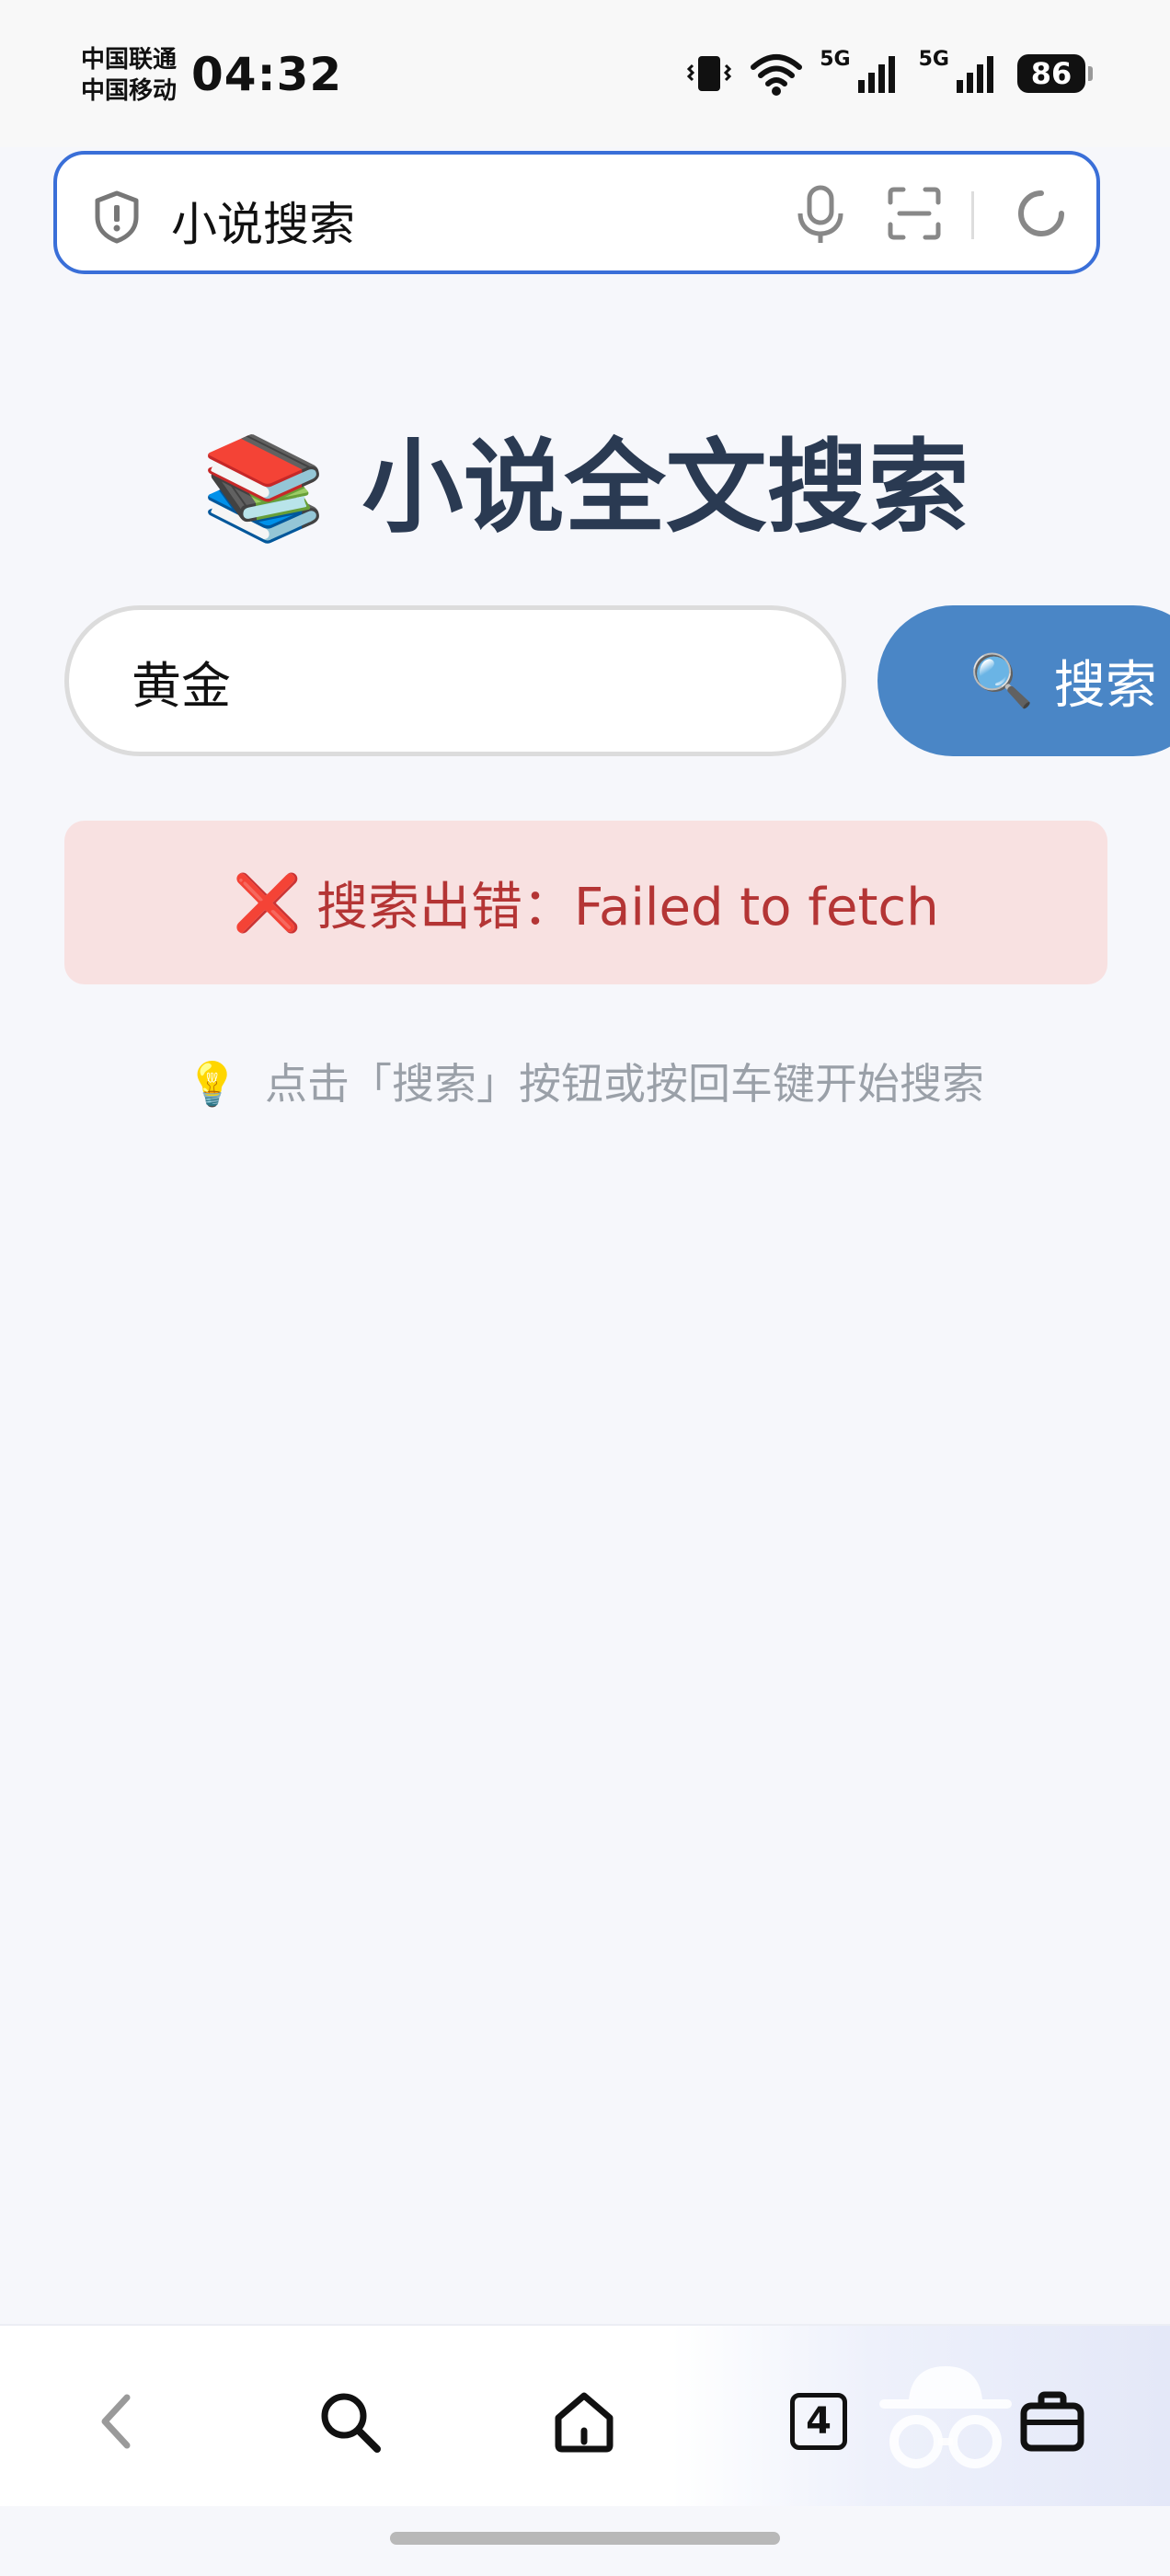 The image size is (1170, 2576). I want to click on error-message-text: 搜索出错：Failed to fetch, so click(627, 907).